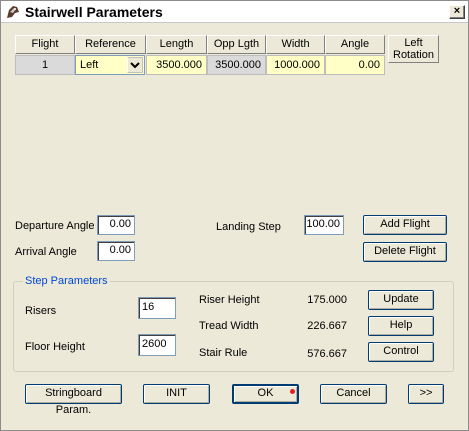  I want to click on cell-opp-length: 3500.000, so click(236, 65).